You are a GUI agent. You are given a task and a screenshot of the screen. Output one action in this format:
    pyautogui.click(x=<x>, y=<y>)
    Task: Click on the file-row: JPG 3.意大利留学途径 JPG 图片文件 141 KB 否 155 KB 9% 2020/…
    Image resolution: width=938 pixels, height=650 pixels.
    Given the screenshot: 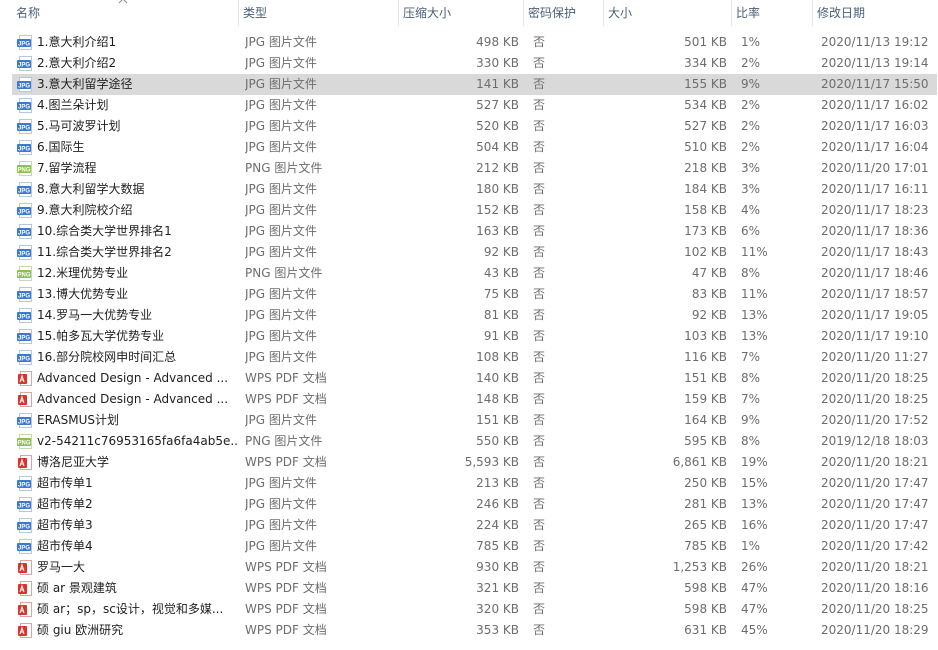 What is the action you would take?
    pyautogui.click(x=469, y=84)
    